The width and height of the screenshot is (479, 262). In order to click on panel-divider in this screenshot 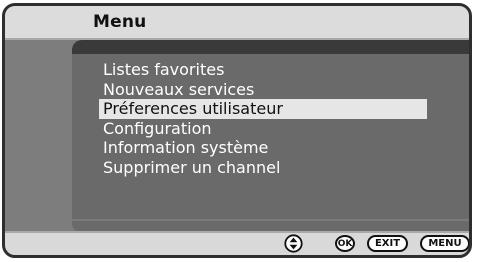, I will do `click(270, 220)`.